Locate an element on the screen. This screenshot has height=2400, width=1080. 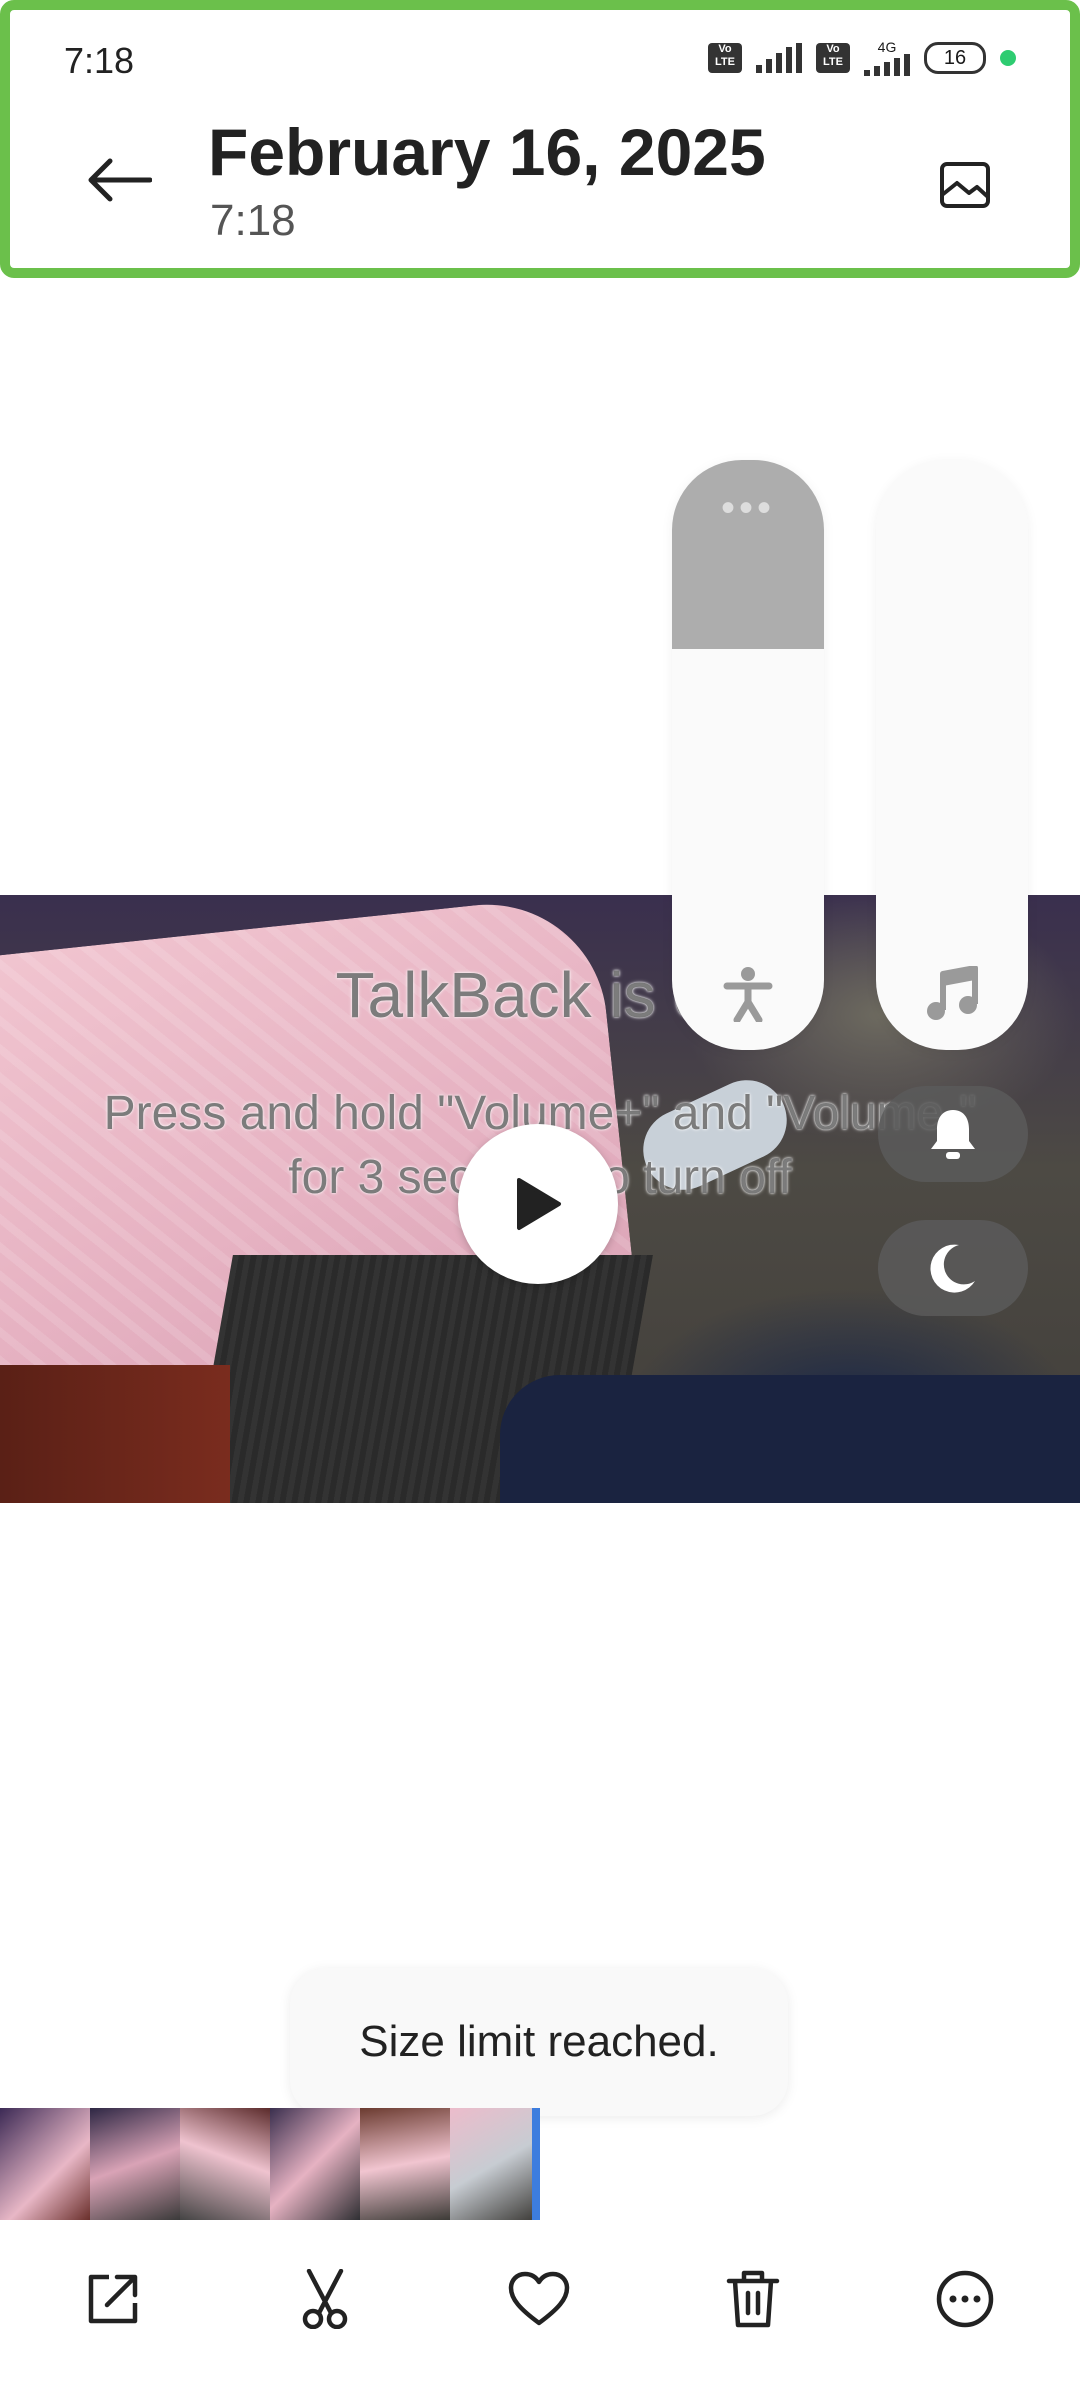
privacy-dot-icon is located at coordinates (1008, 58).